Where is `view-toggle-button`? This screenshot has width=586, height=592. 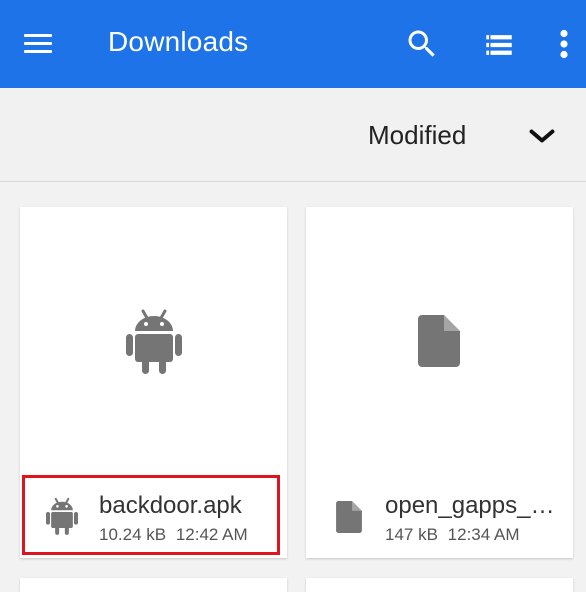 view-toggle-button is located at coordinates (499, 45).